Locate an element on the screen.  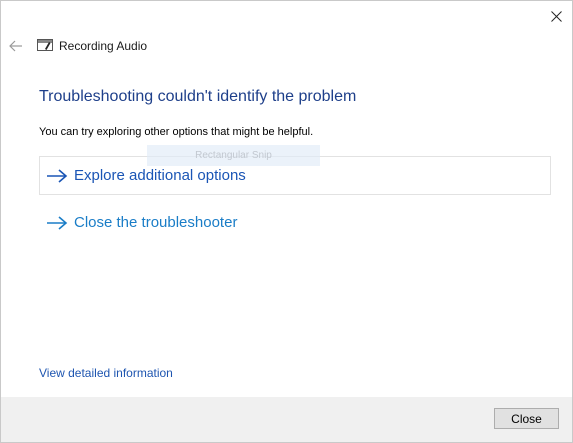
option-label: Close the troubleshooter is located at coordinates (156, 222).